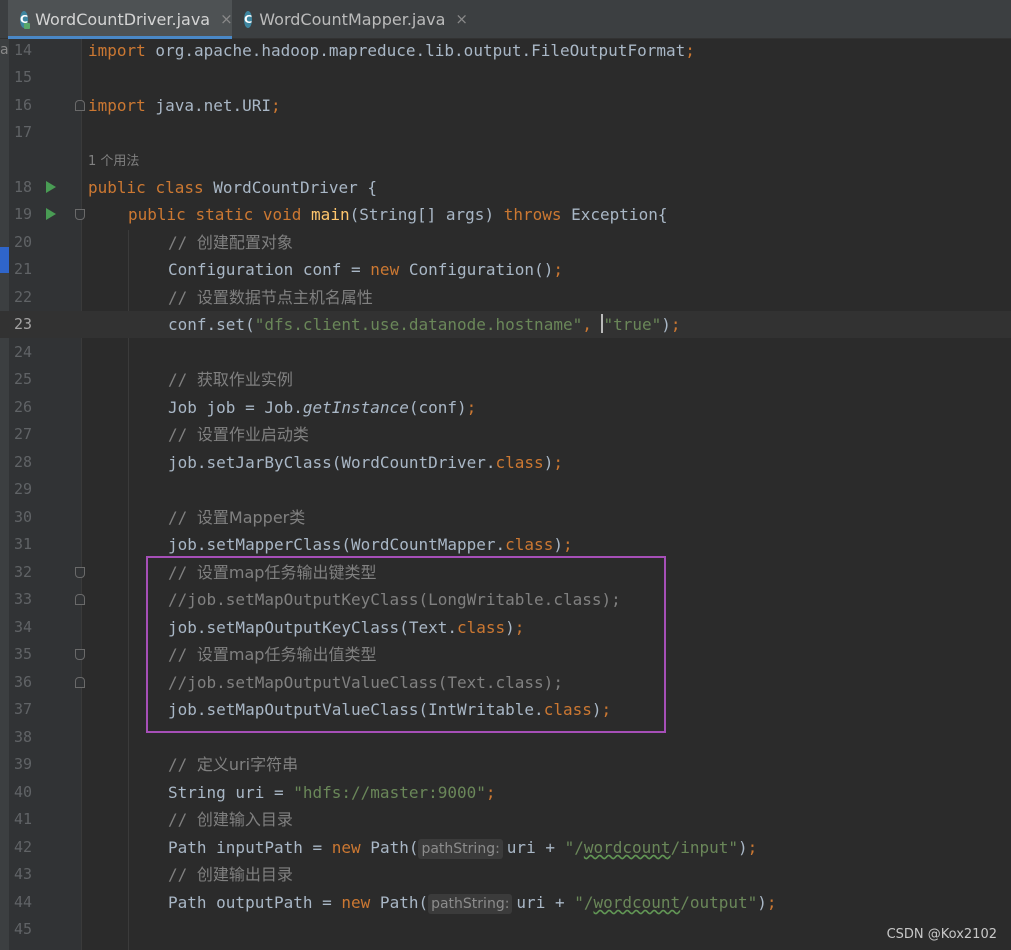 The width and height of the screenshot is (1011, 950). I want to click on line-number: 14, so click(22, 50).